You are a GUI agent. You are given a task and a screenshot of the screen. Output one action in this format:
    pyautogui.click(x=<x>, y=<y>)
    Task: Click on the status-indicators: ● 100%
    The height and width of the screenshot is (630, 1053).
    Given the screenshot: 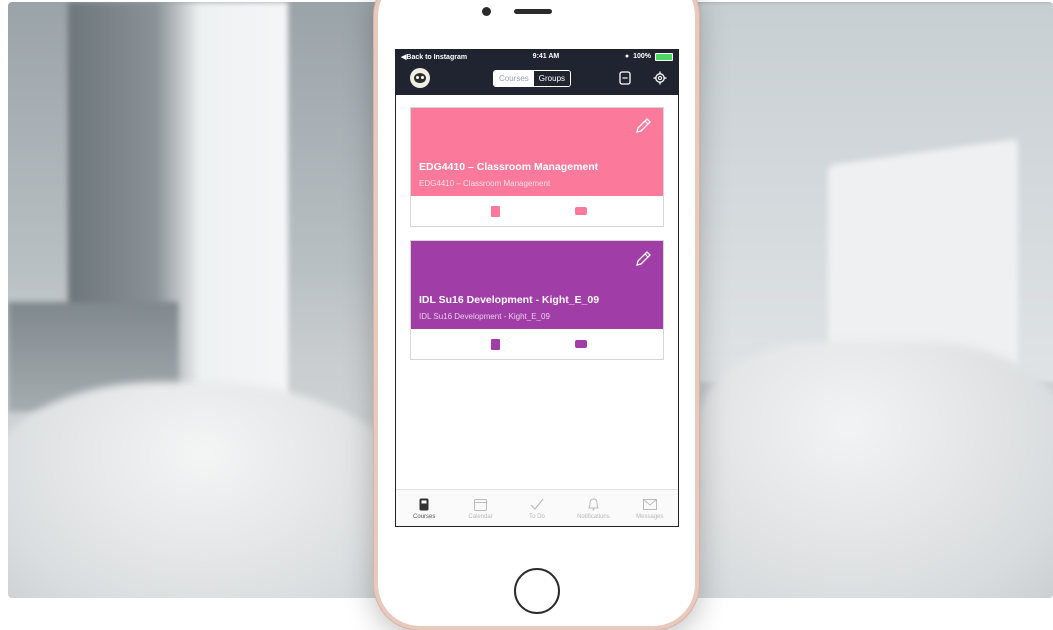 What is the action you would take?
    pyautogui.click(x=648, y=56)
    